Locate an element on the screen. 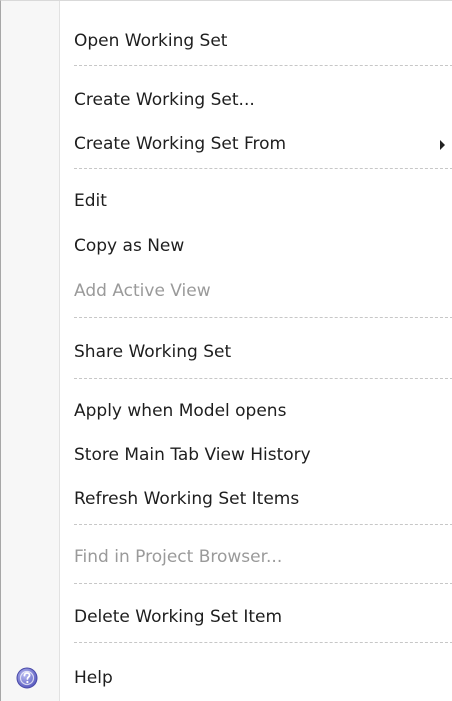  menu-item-copy-as-new: Copy as New is located at coordinates (256, 246).